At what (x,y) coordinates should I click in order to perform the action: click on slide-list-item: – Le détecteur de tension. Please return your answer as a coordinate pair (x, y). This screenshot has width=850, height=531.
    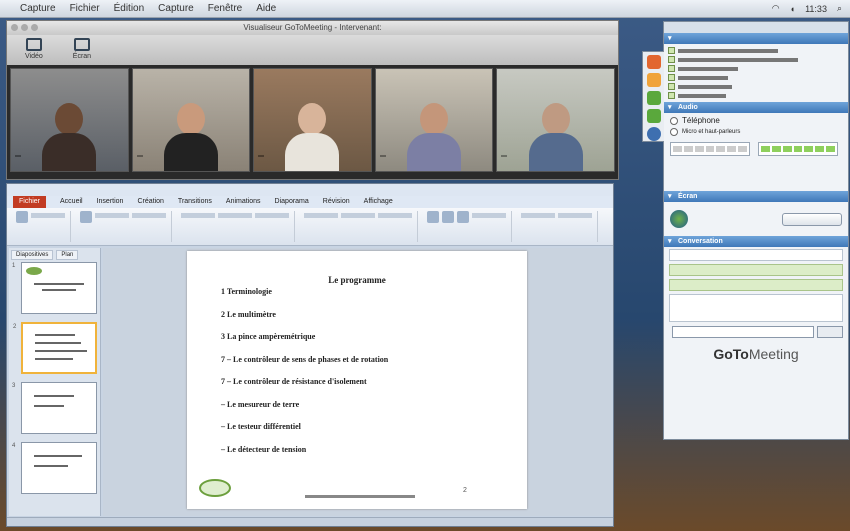
    Looking at the image, I should click on (264, 449).